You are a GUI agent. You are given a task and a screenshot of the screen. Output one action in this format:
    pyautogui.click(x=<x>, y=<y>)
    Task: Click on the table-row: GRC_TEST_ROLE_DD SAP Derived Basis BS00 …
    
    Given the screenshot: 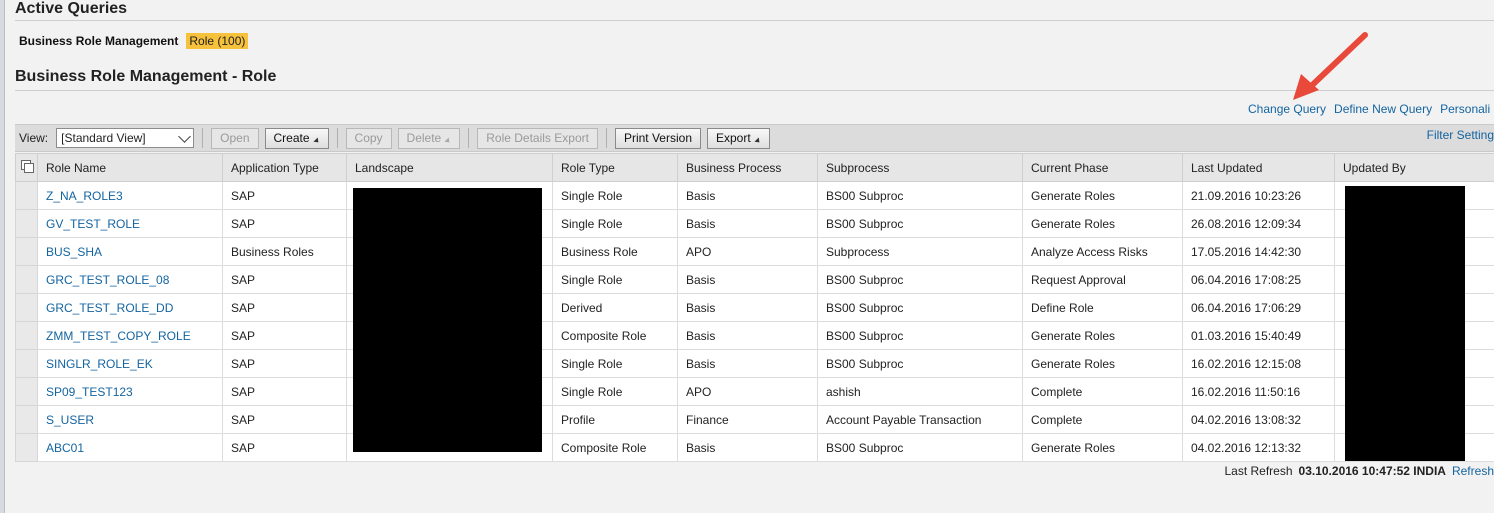 What is the action you would take?
    pyautogui.click(x=754, y=307)
    